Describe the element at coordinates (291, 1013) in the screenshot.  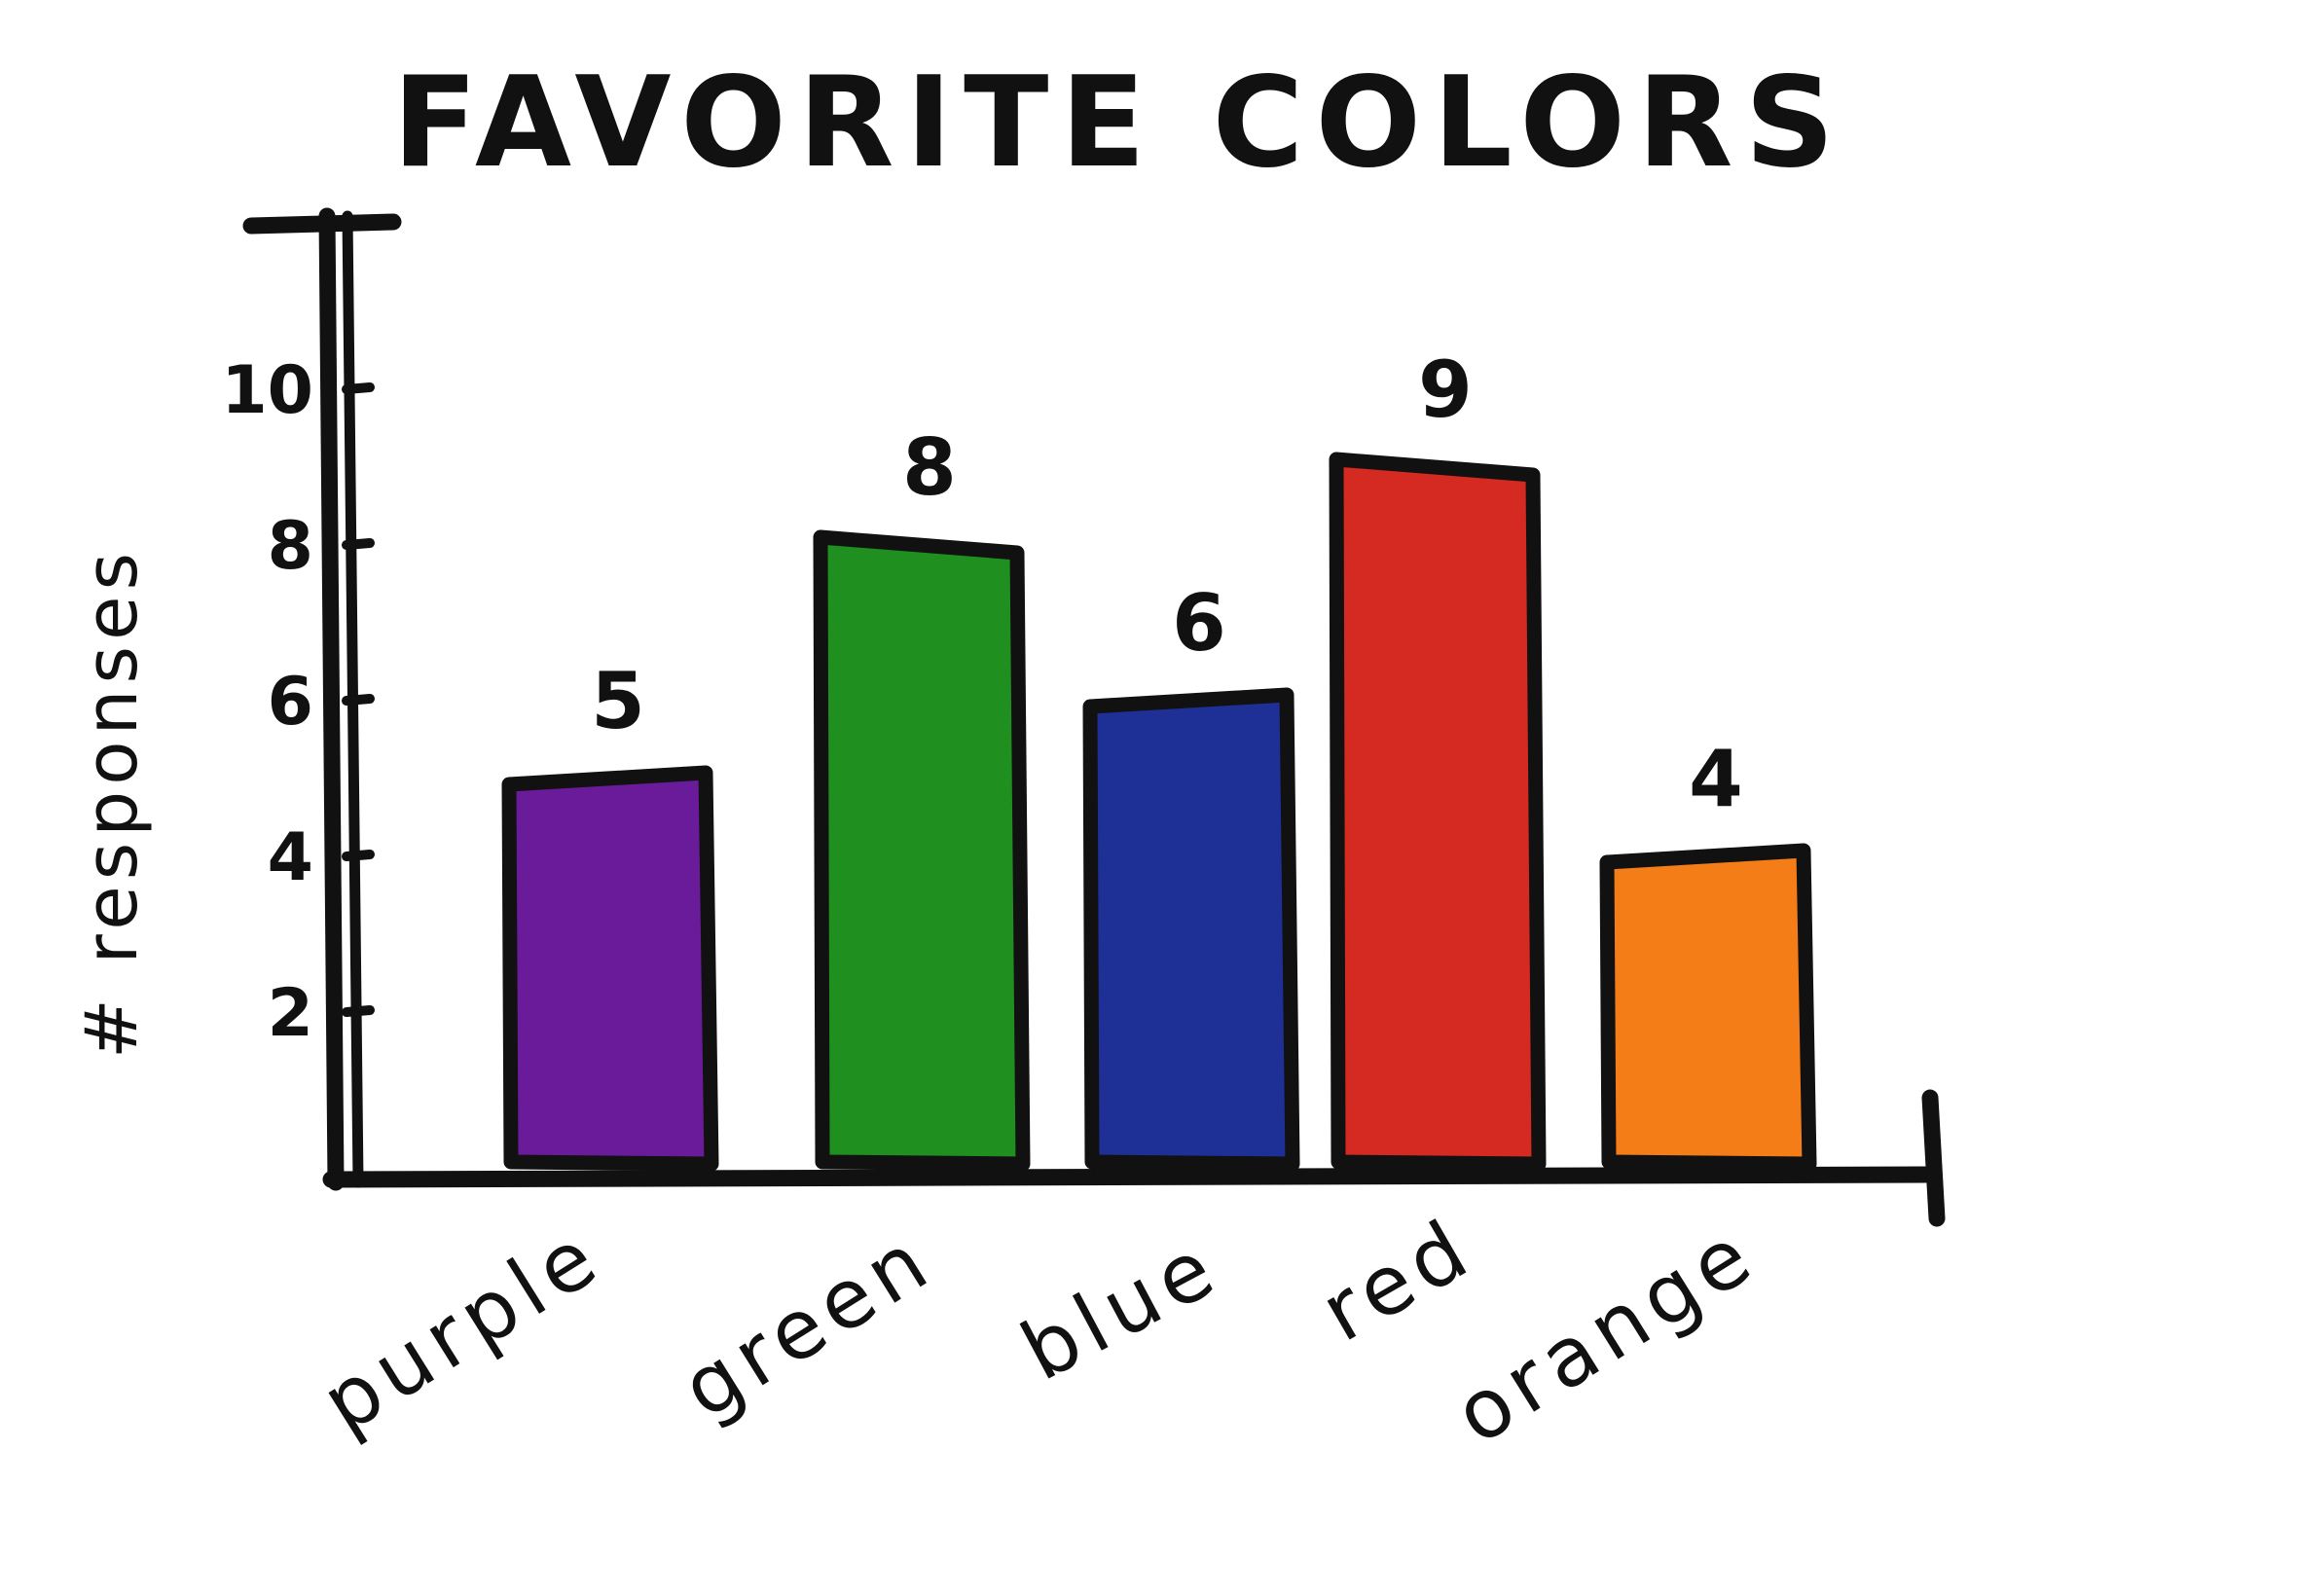
I see `y-tick-label-2: 2` at that location.